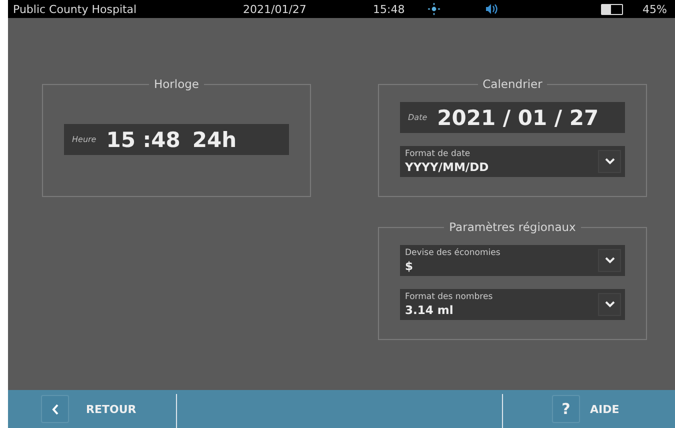 The height and width of the screenshot is (428, 675). Describe the element at coordinates (389, 9) in the screenshot. I see `status-time: 15:48` at that location.